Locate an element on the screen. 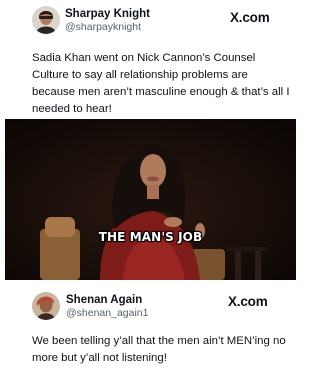  video-caption: THE MAN'S JOB is located at coordinates (150, 237).